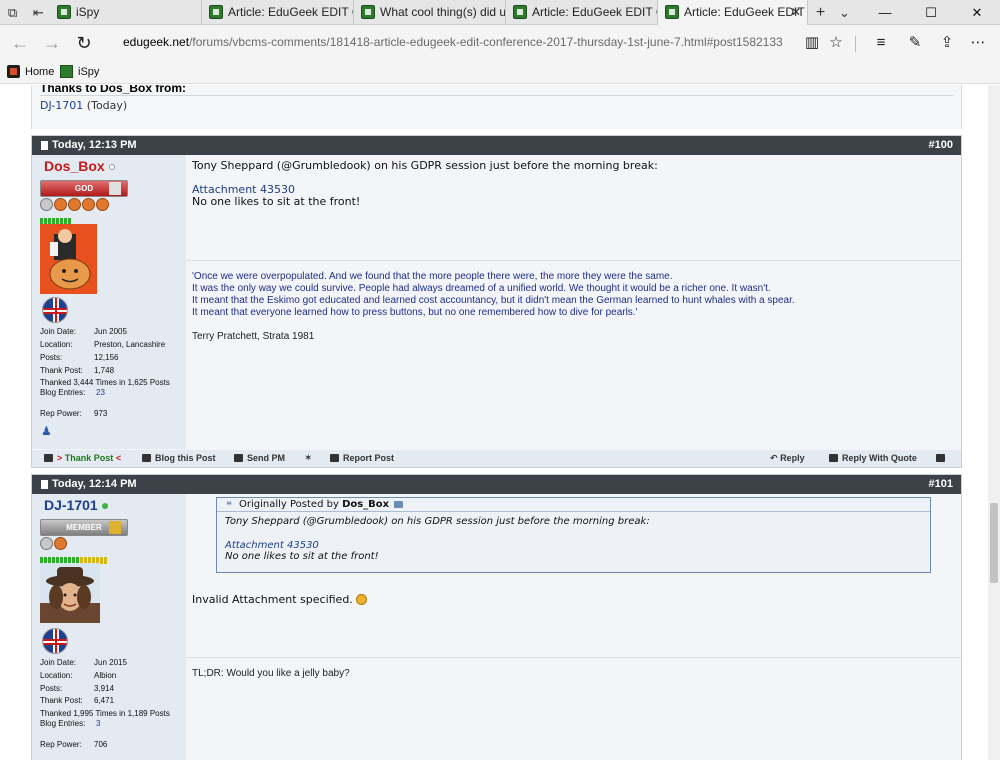 This screenshot has width=1000, height=760. Describe the element at coordinates (105, 382) in the screenshot. I see `stat-thanked: Thanked 3,444 Times in 1,625 Posts` at that location.